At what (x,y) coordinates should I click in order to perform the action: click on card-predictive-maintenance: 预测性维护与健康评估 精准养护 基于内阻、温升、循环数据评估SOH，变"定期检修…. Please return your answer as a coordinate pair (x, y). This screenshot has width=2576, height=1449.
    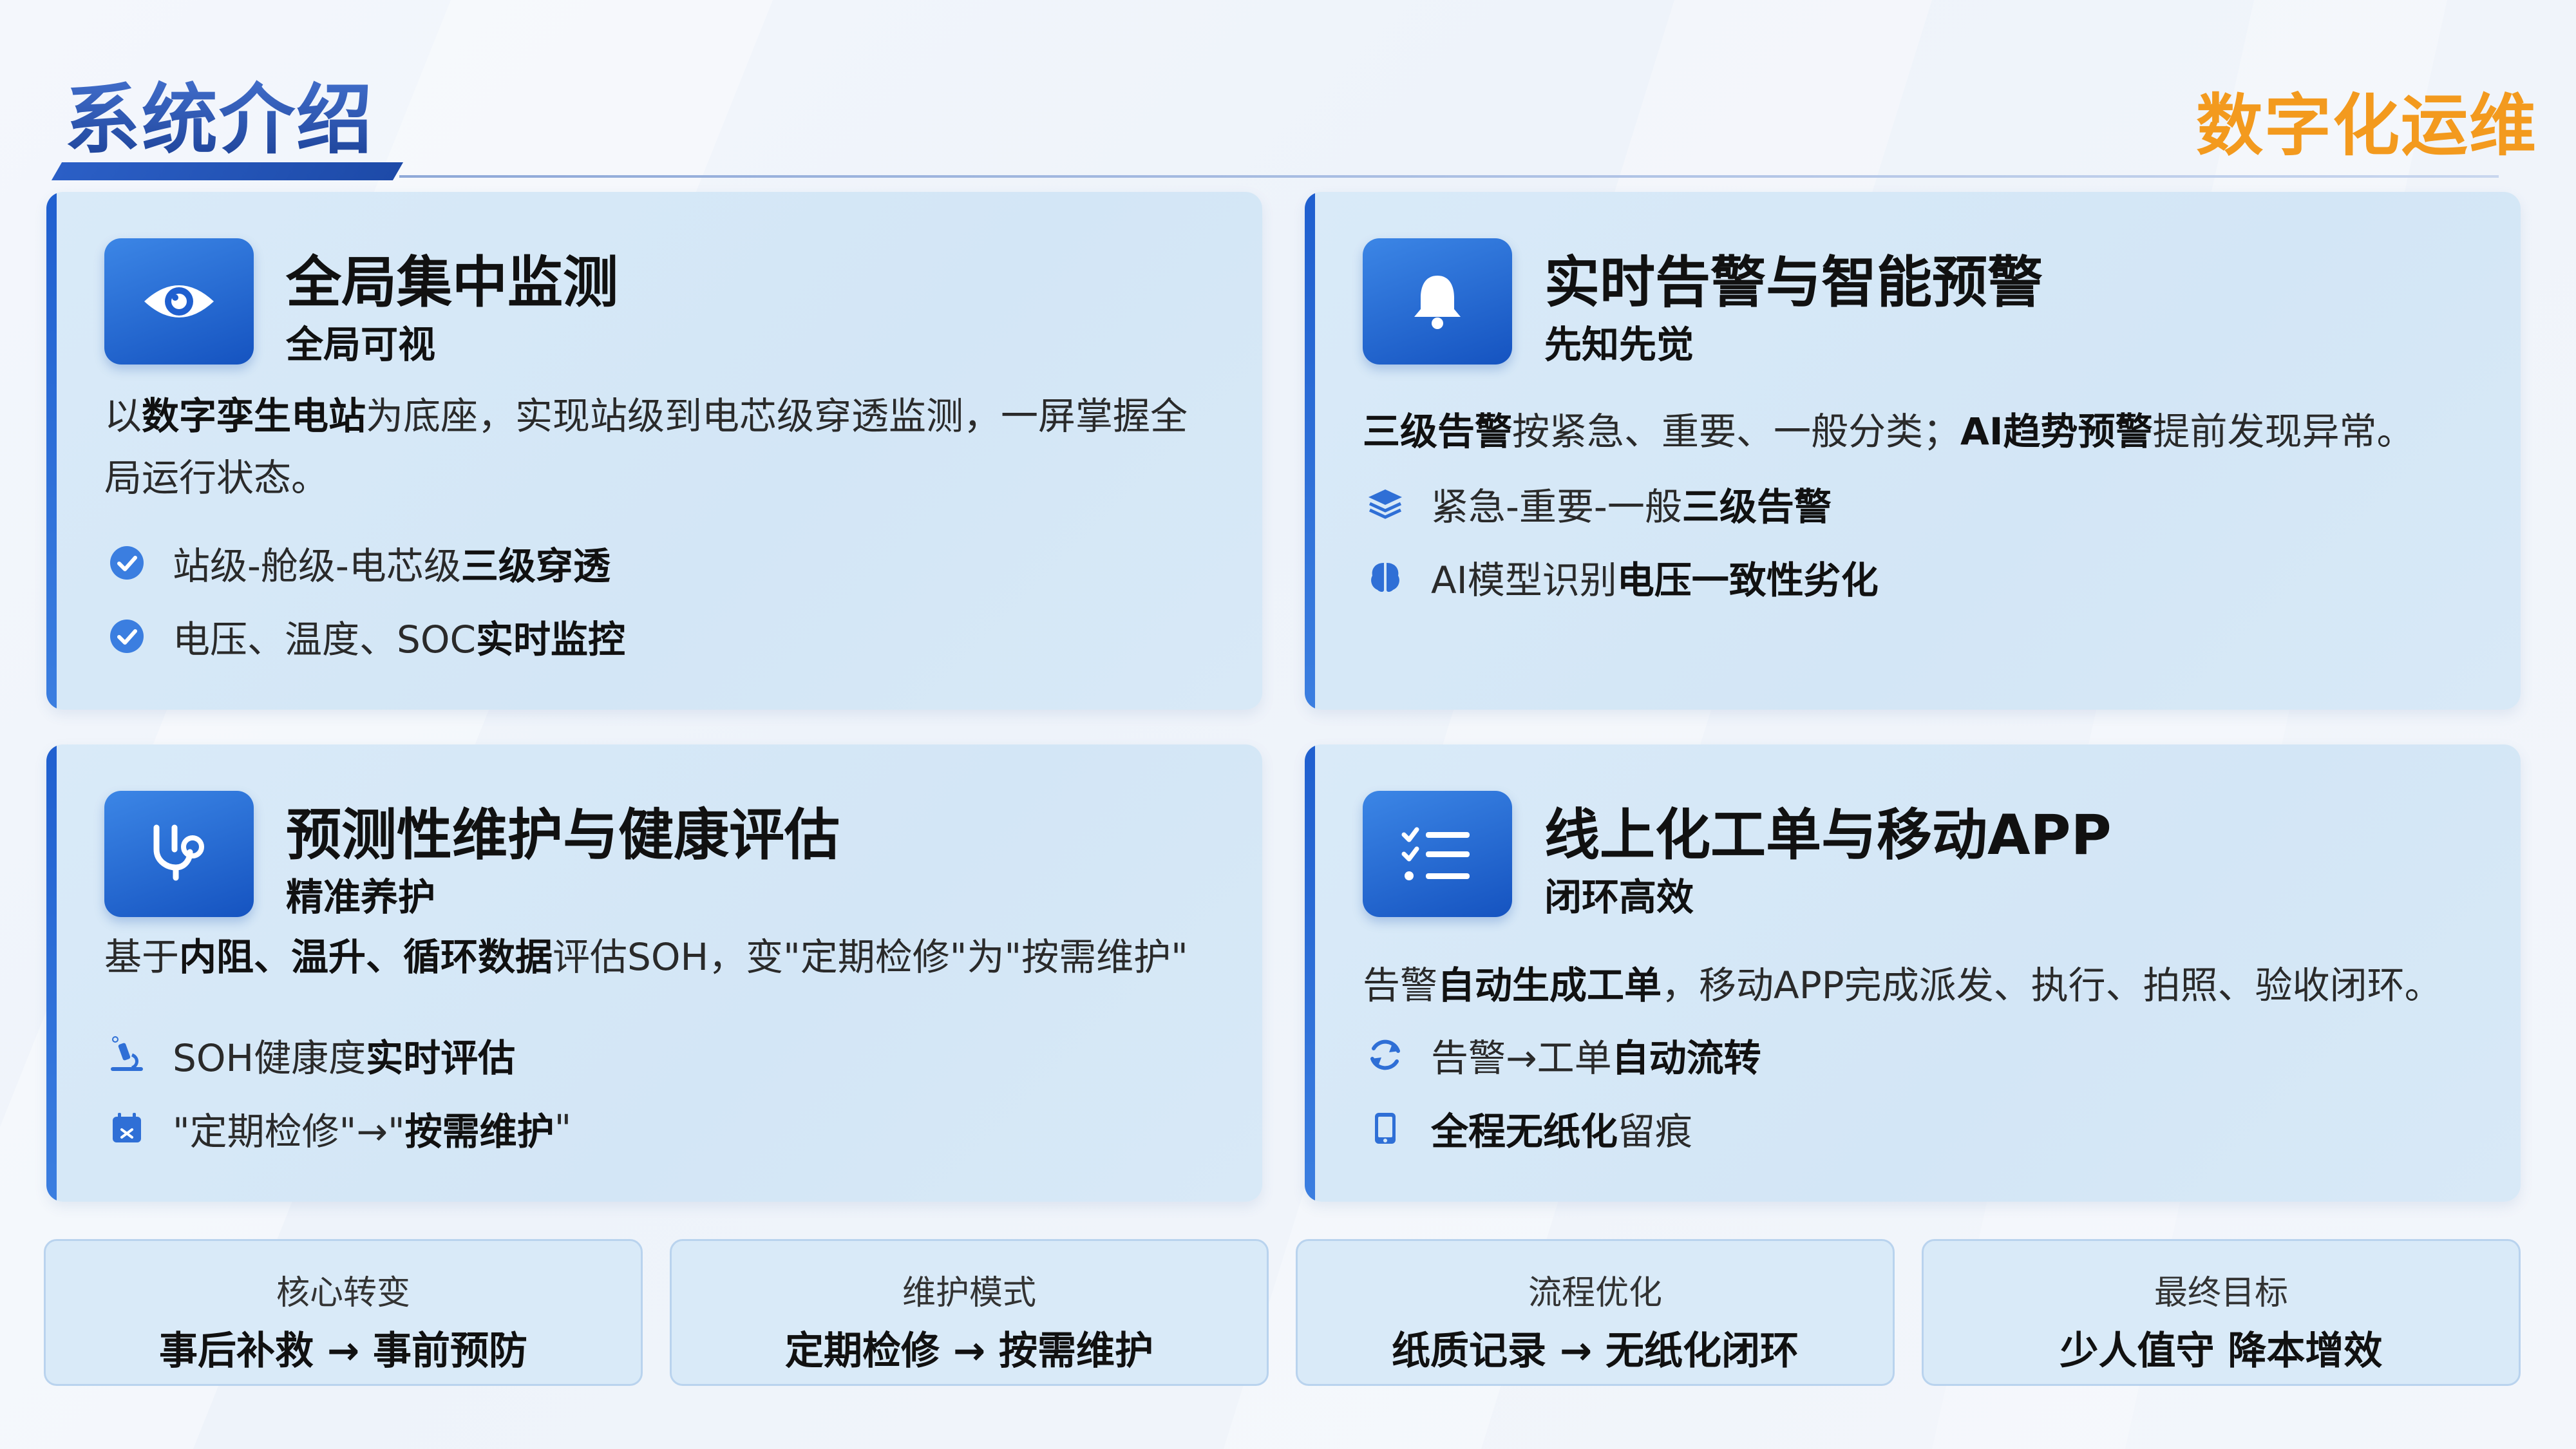
    Looking at the image, I should click on (654, 973).